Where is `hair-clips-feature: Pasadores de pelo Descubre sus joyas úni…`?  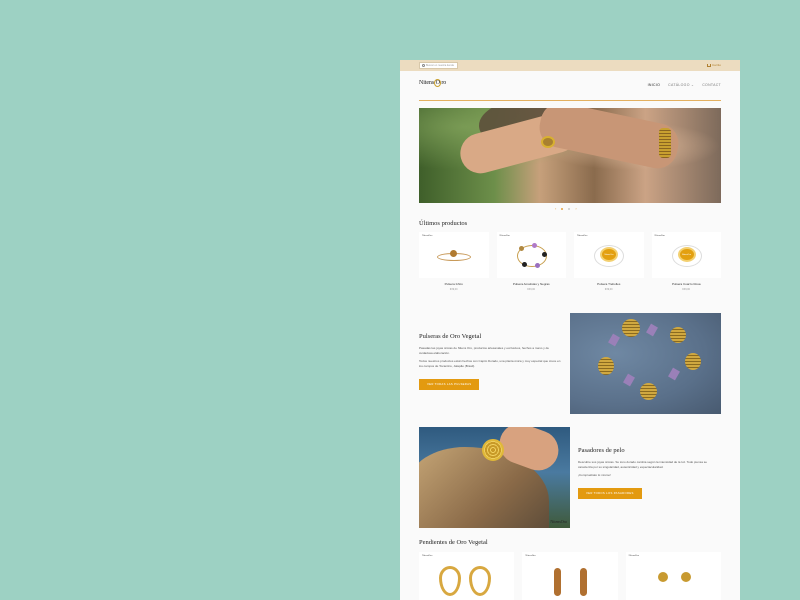
hair-clips-feature: Pasadores de pelo Descubre sus joyas úni… is located at coordinates (649, 473).